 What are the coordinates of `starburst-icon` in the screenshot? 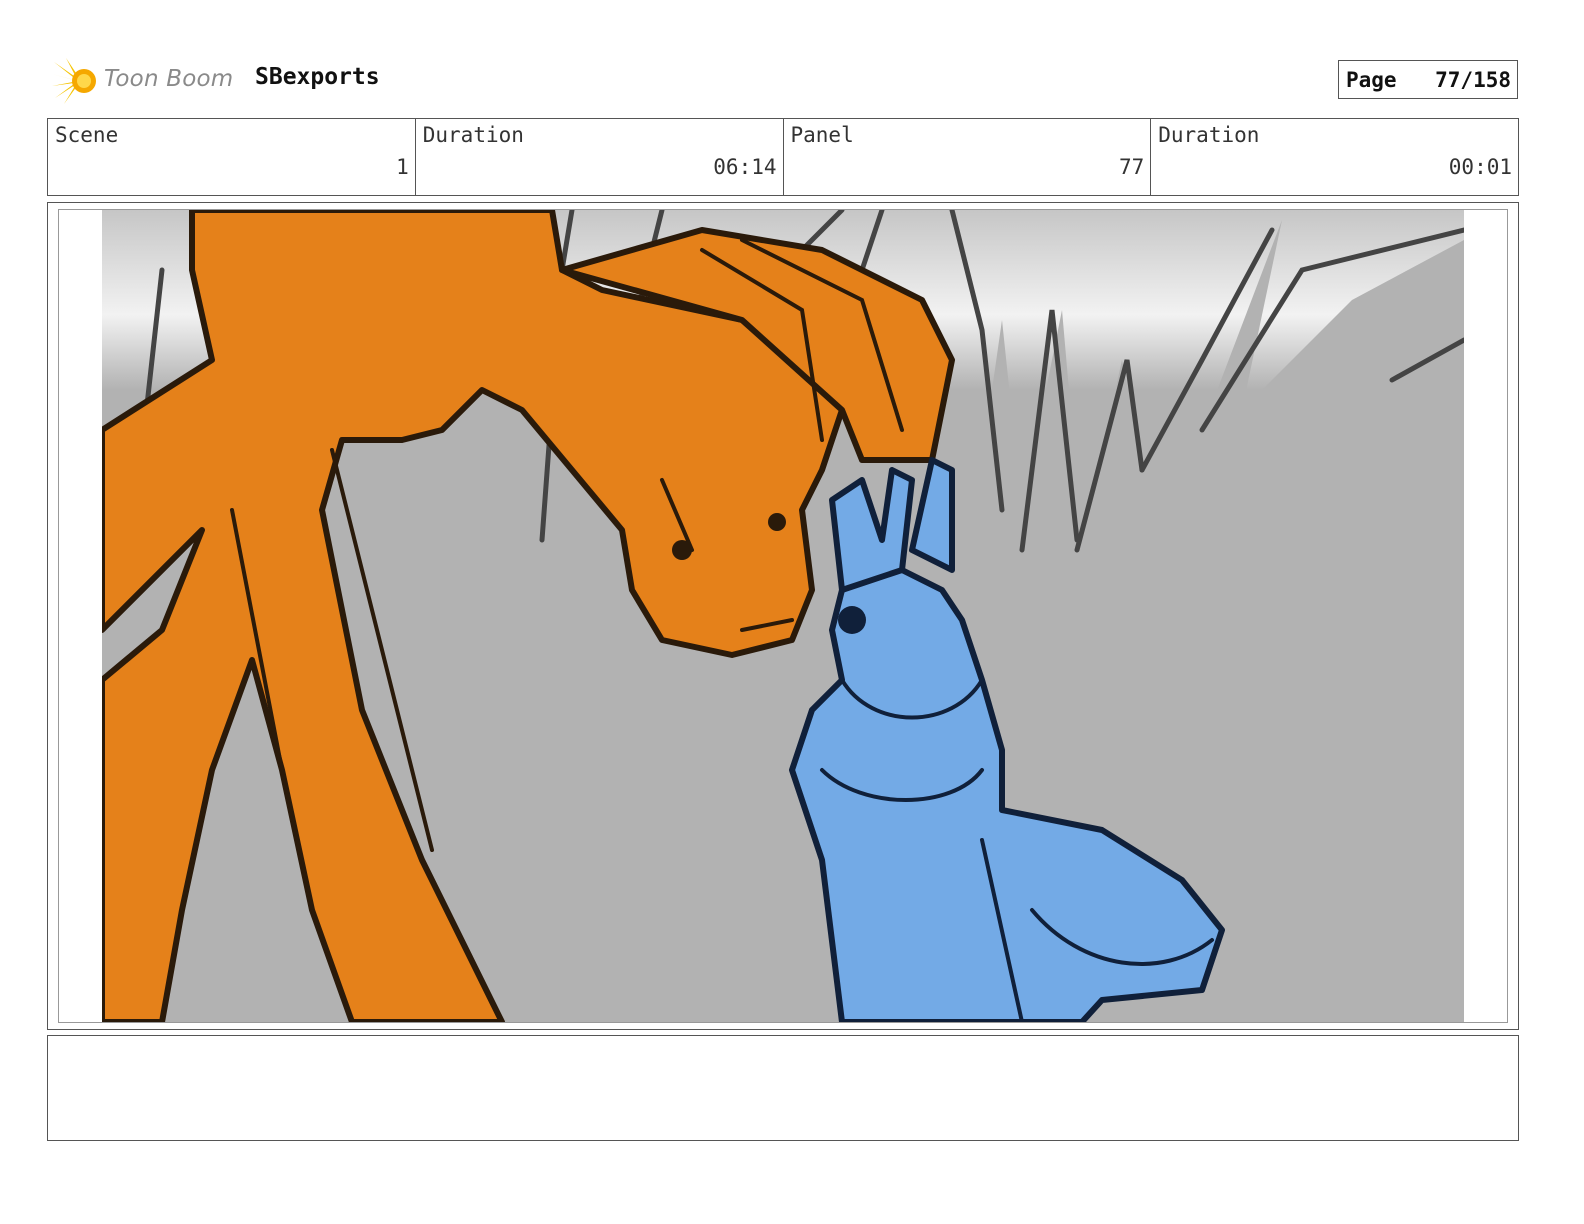 It's located at (74, 81).